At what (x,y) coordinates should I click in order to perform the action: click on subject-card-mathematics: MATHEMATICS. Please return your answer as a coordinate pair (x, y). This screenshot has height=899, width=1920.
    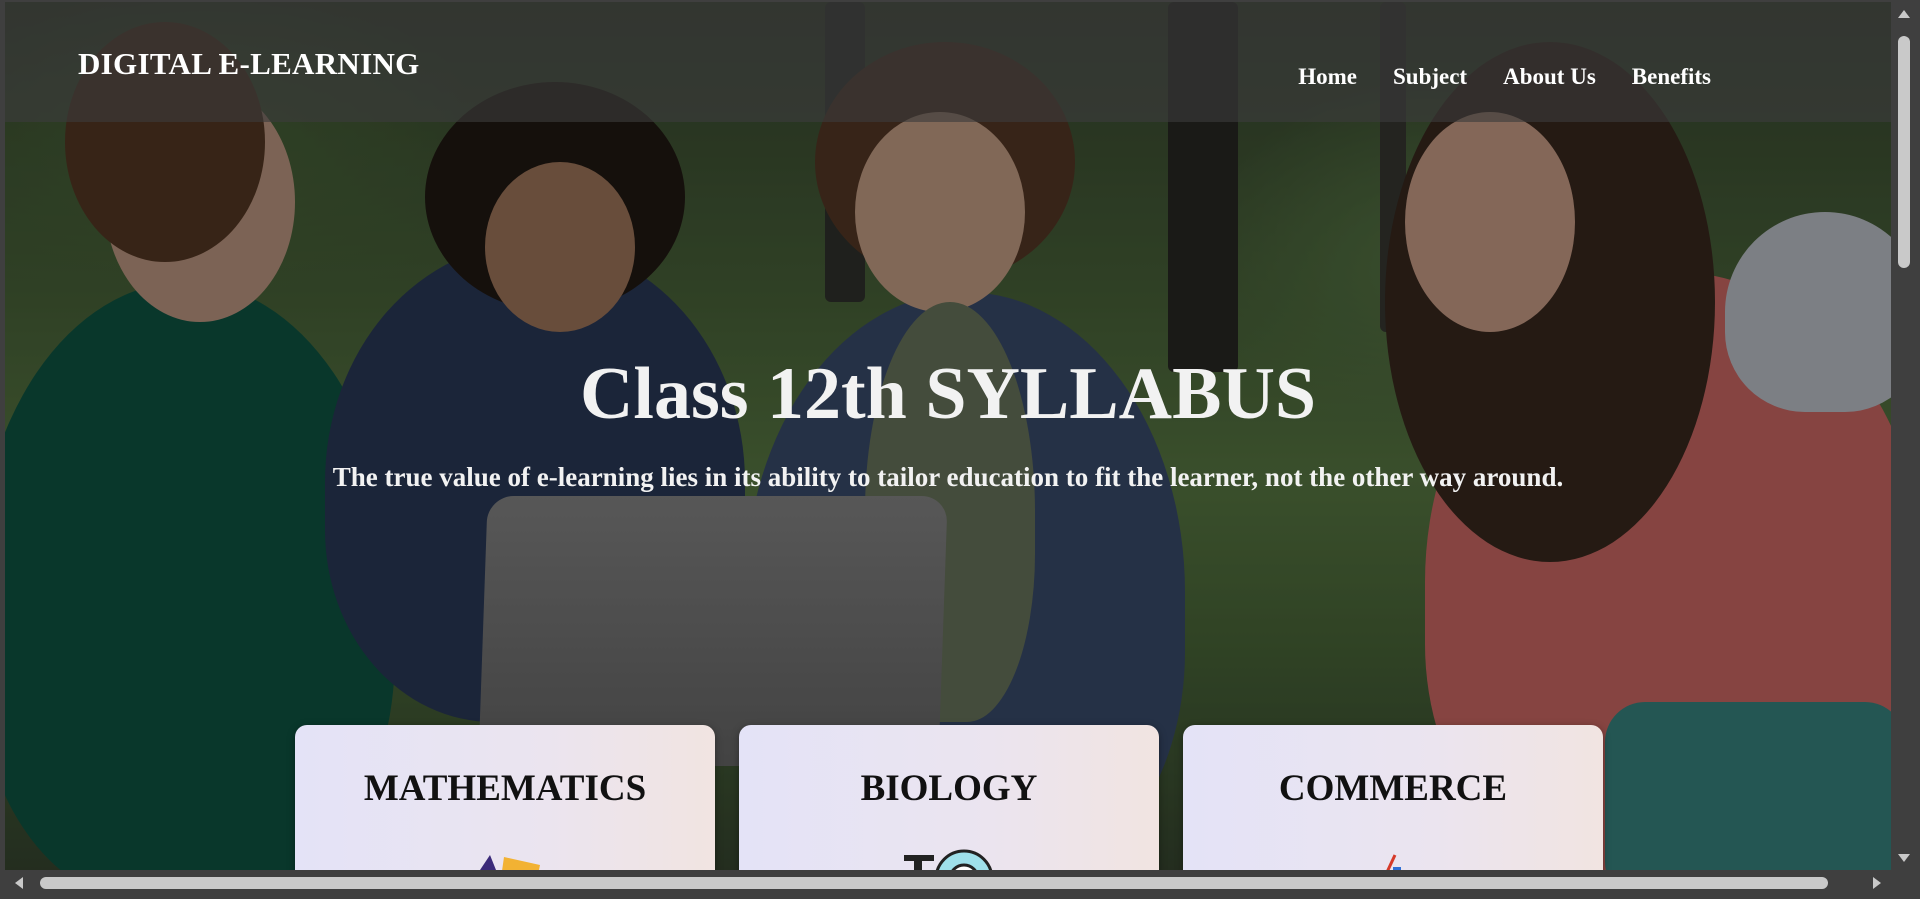
    Looking at the image, I should click on (505, 797).